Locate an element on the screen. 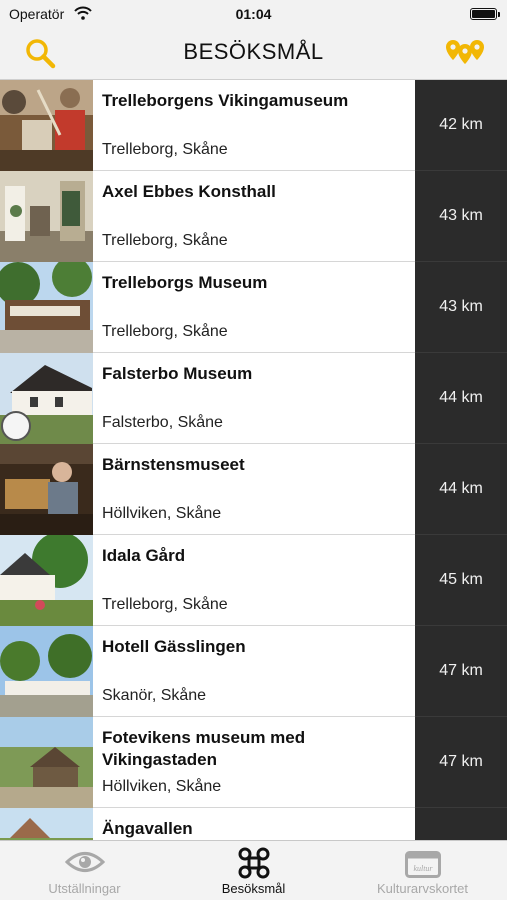 The height and width of the screenshot is (900, 507). item-name: Hotell Gässlingen is located at coordinates (174, 646).